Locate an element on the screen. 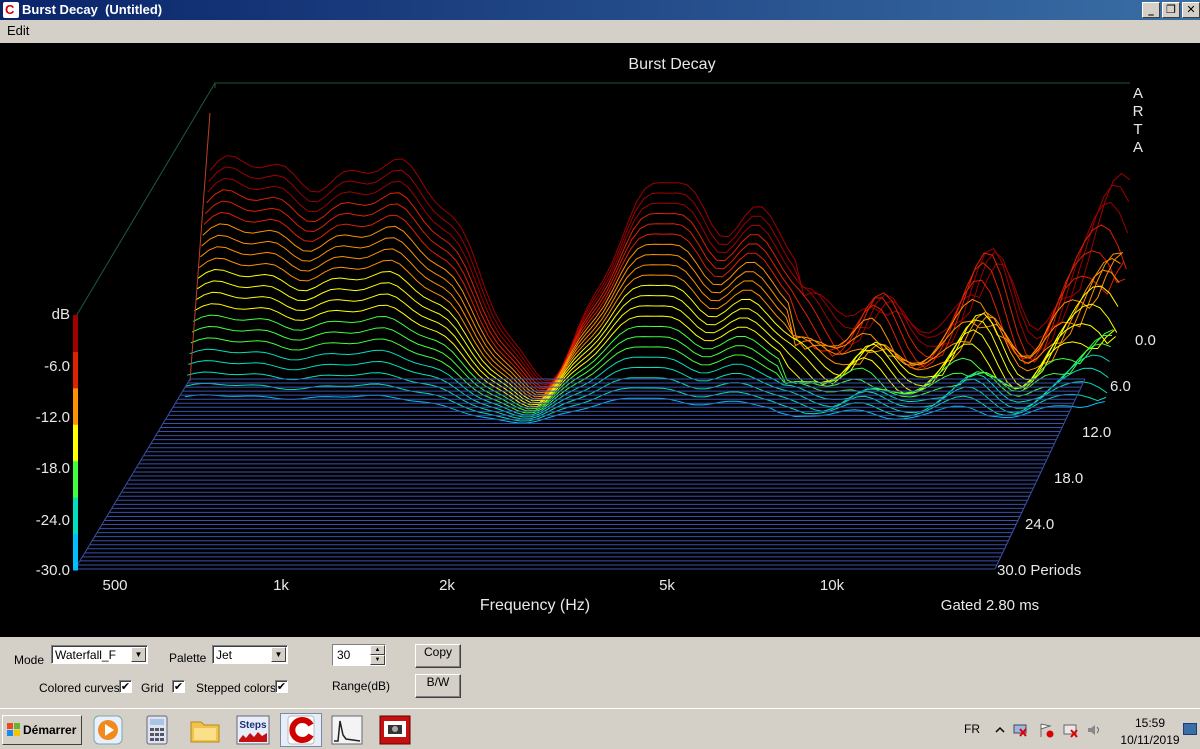 The image size is (1200, 749). calculator-icon is located at coordinates (157, 730).